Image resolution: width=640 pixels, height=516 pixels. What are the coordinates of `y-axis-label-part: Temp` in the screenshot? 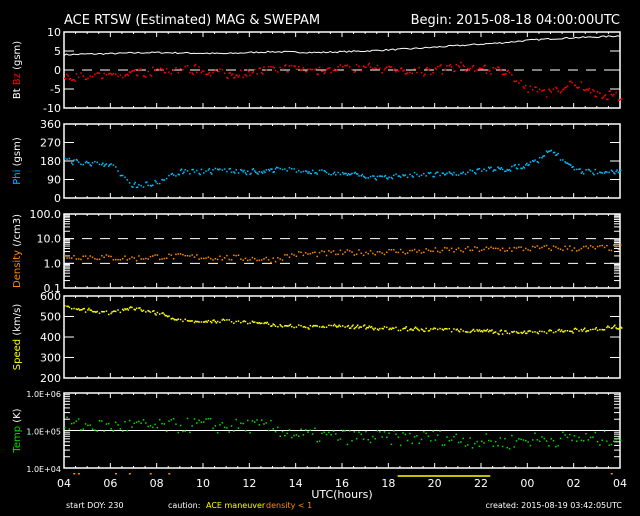 It's located at (17, 440).